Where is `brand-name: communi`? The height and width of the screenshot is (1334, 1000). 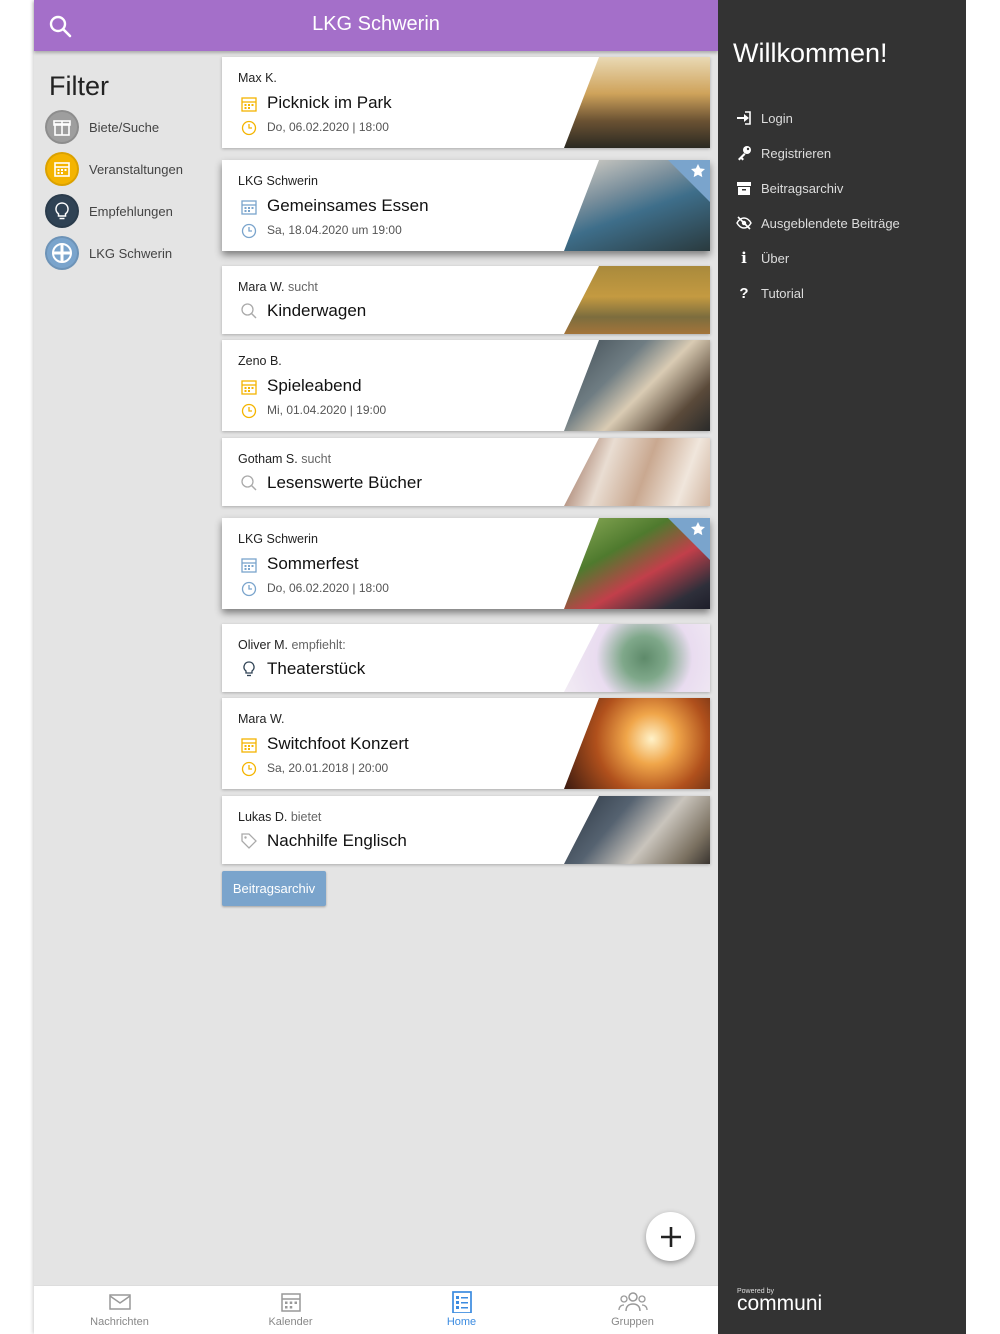
brand-name: communi is located at coordinates (780, 1303).